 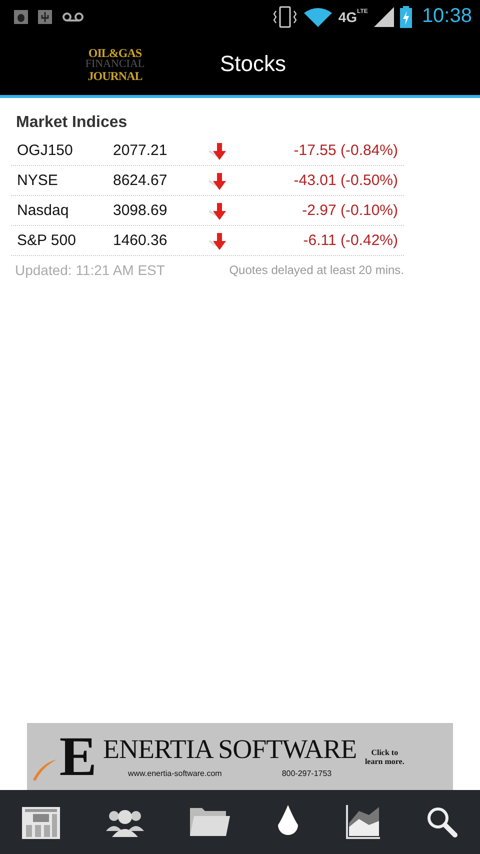 I want to click on index-row: NYSE 8624.67 -43.01 (-0.50%), so click(x=207, y=181).